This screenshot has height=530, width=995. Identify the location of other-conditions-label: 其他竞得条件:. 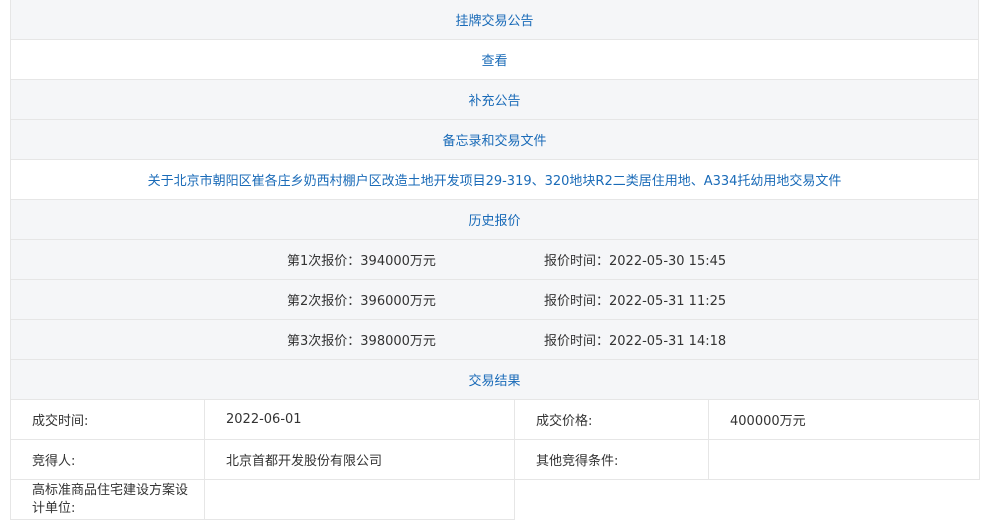
(612, 460).